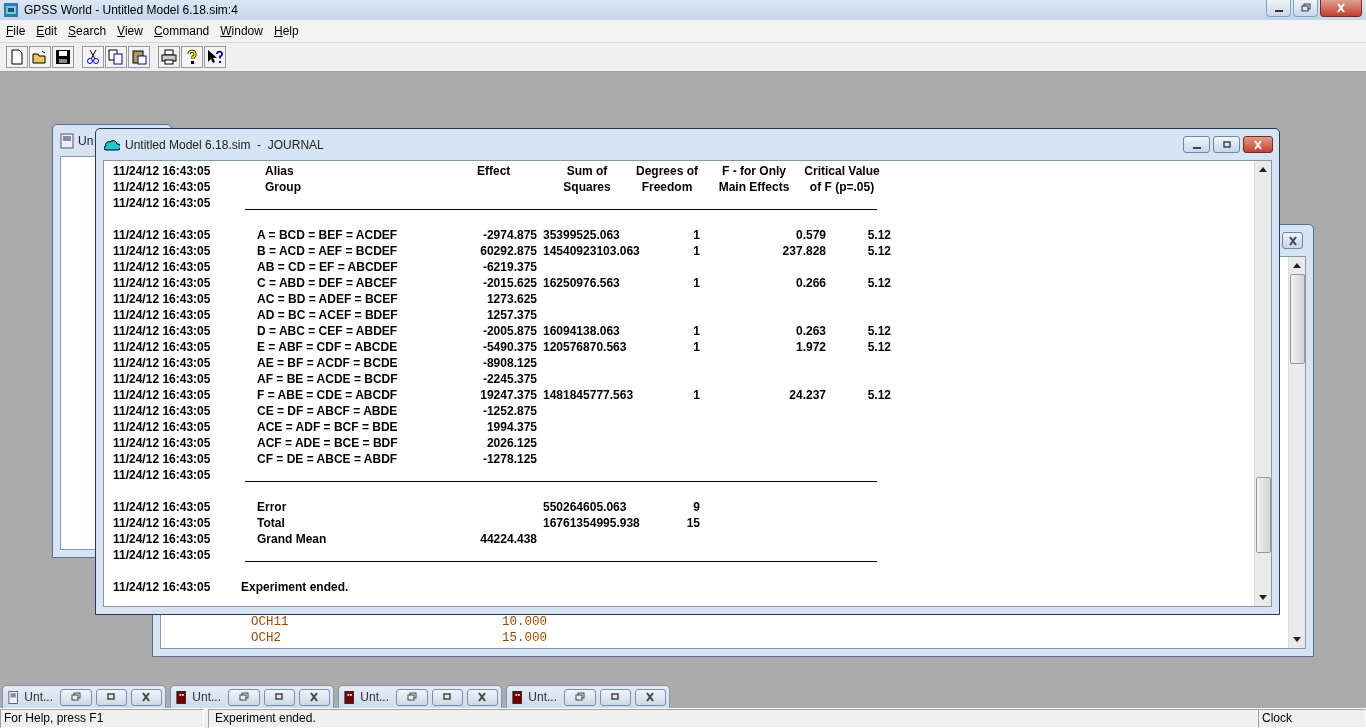 The image size is (1366, 728). Describe the element at coordinates (508, 395) in the screenshot. I see `table-cell: 19247.375` at that location.